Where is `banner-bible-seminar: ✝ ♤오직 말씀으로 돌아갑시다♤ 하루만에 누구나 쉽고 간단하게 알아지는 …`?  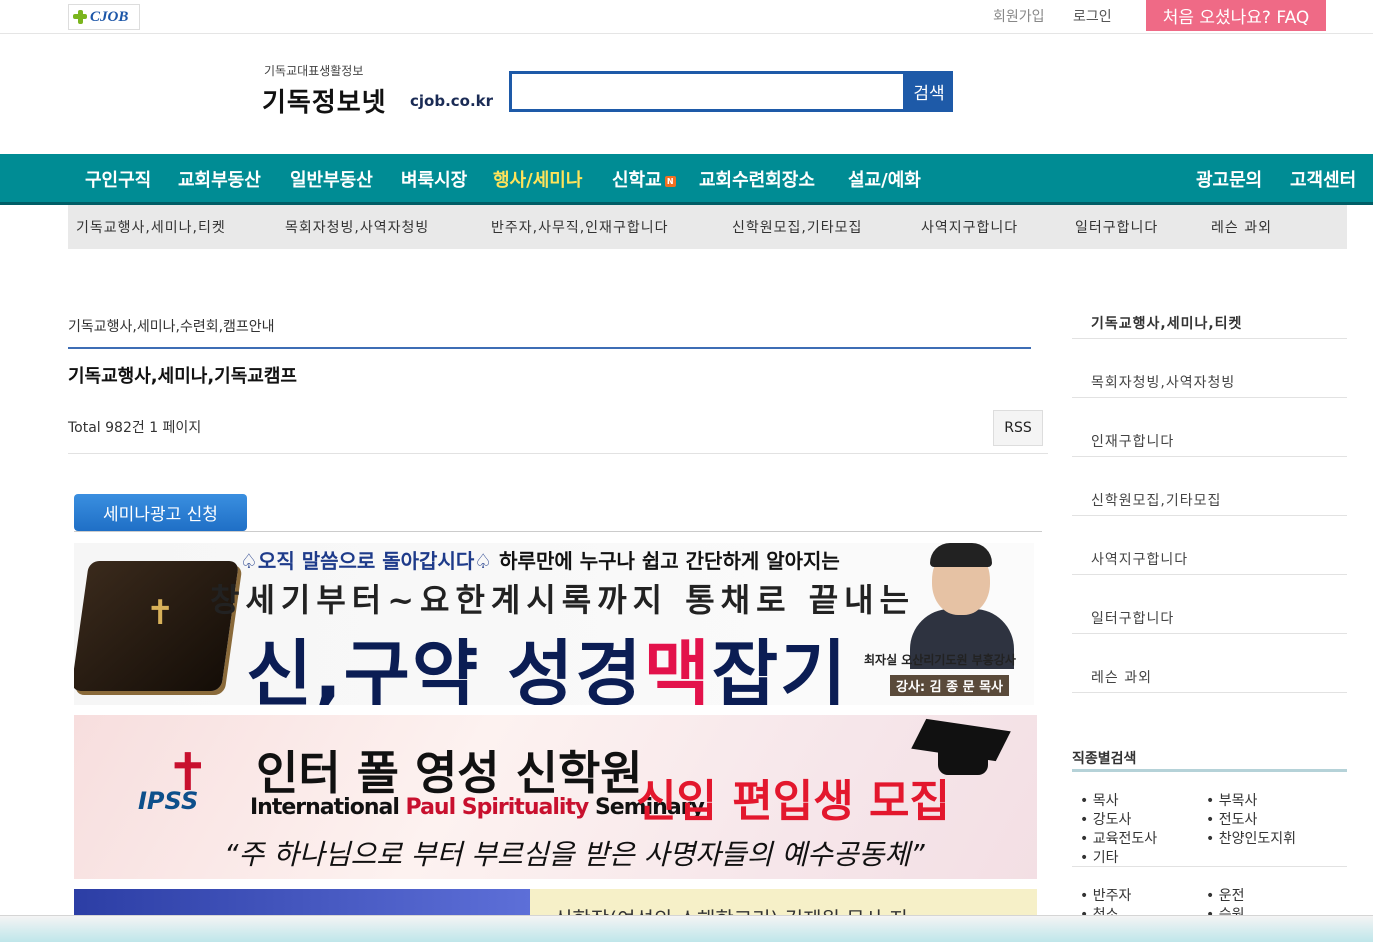
banner-bible-seminar: ✝ ♤오직 말씀으로 돌아갑시다♤ 하루만에 누구나 쉽고 간단하게 알아지는 … is located at coordinates (554, 624).